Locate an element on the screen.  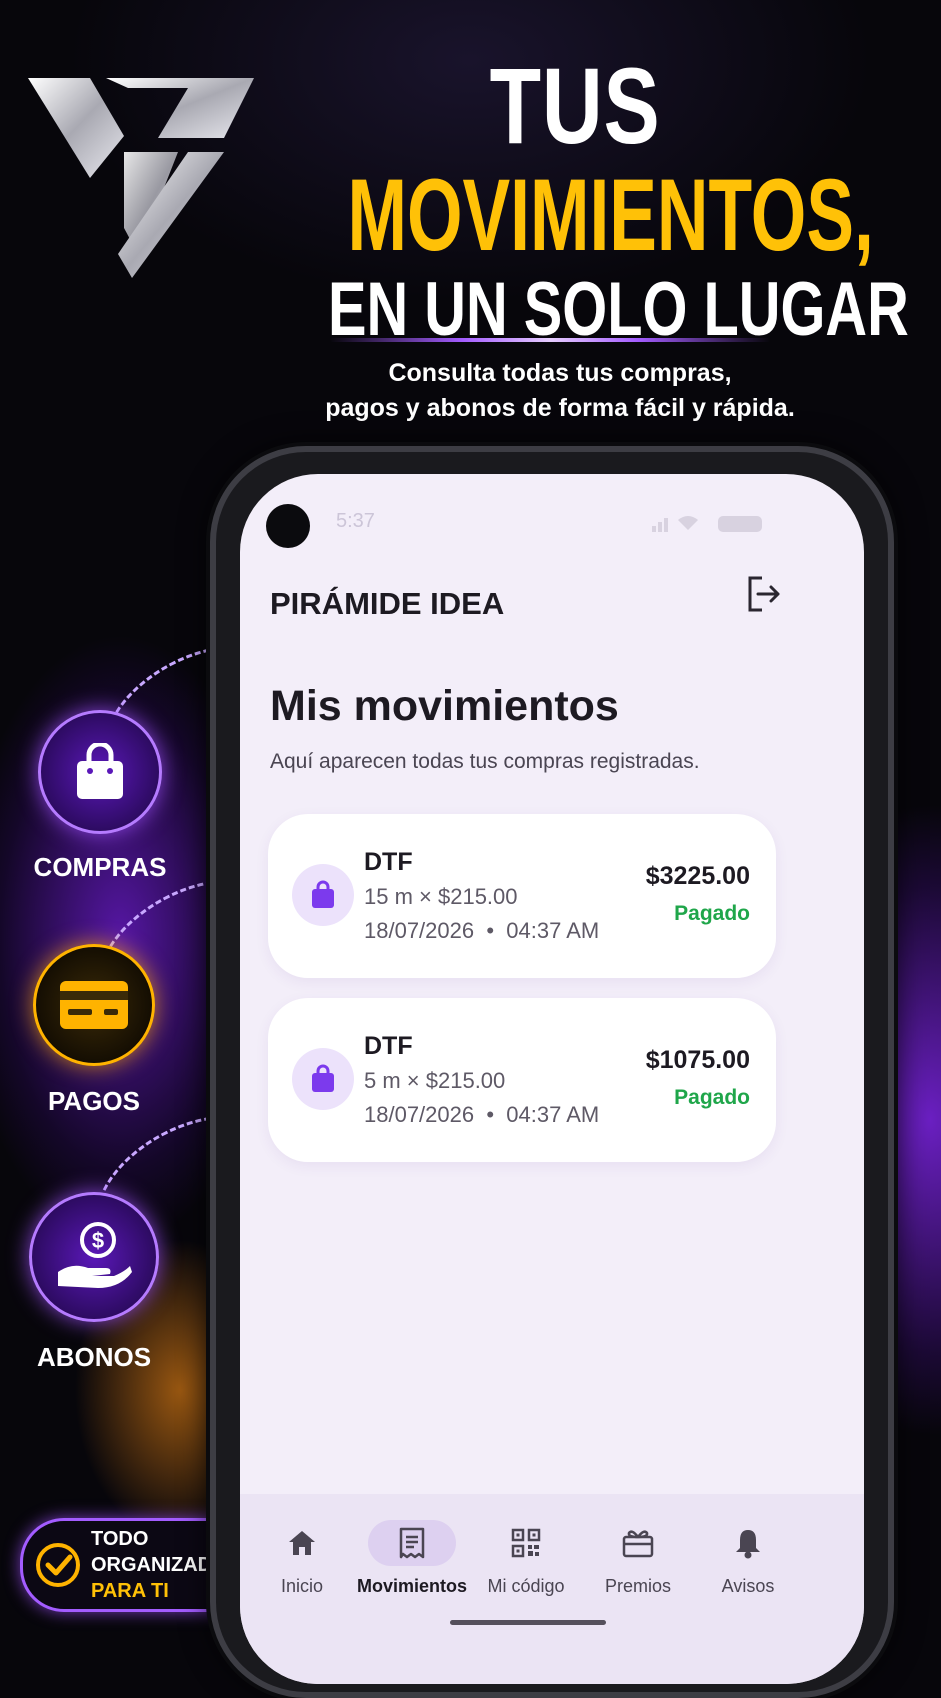
divider is located at coordinates (550, 340).